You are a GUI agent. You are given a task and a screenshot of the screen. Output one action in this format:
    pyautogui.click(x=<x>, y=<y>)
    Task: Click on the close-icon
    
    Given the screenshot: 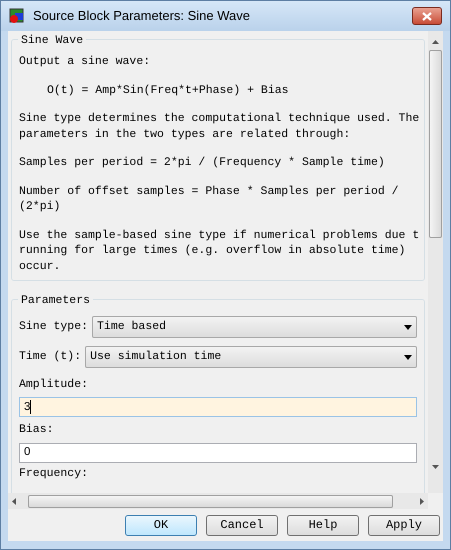 What is the action you would take?
    pyautogui.click(x=427, y=16)
    